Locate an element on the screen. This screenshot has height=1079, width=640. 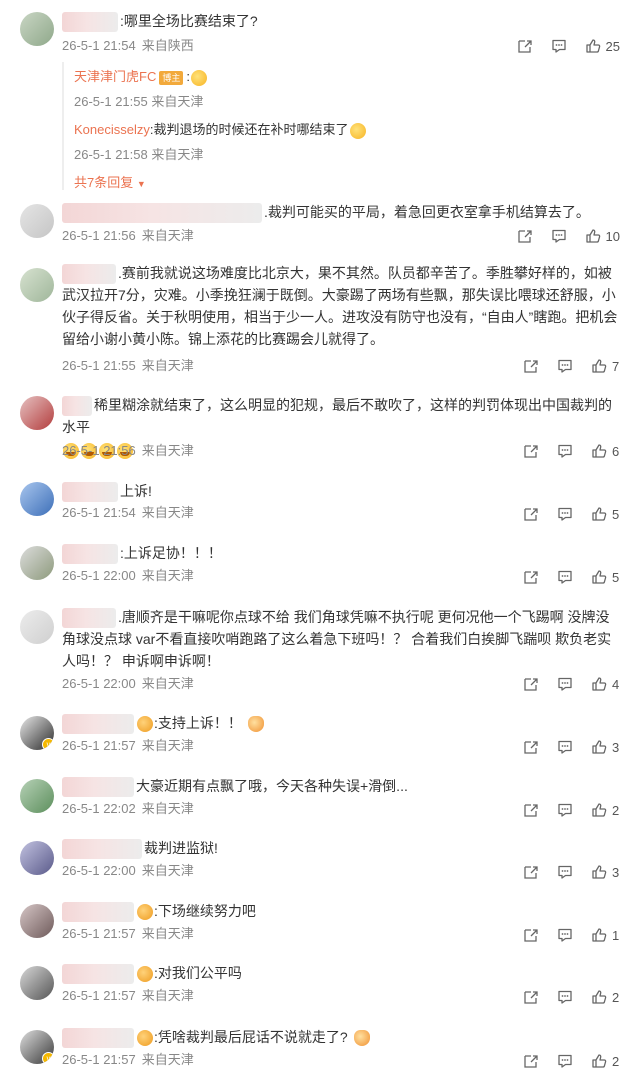
comment-actions: 1 is located at coordinates (562, 935).